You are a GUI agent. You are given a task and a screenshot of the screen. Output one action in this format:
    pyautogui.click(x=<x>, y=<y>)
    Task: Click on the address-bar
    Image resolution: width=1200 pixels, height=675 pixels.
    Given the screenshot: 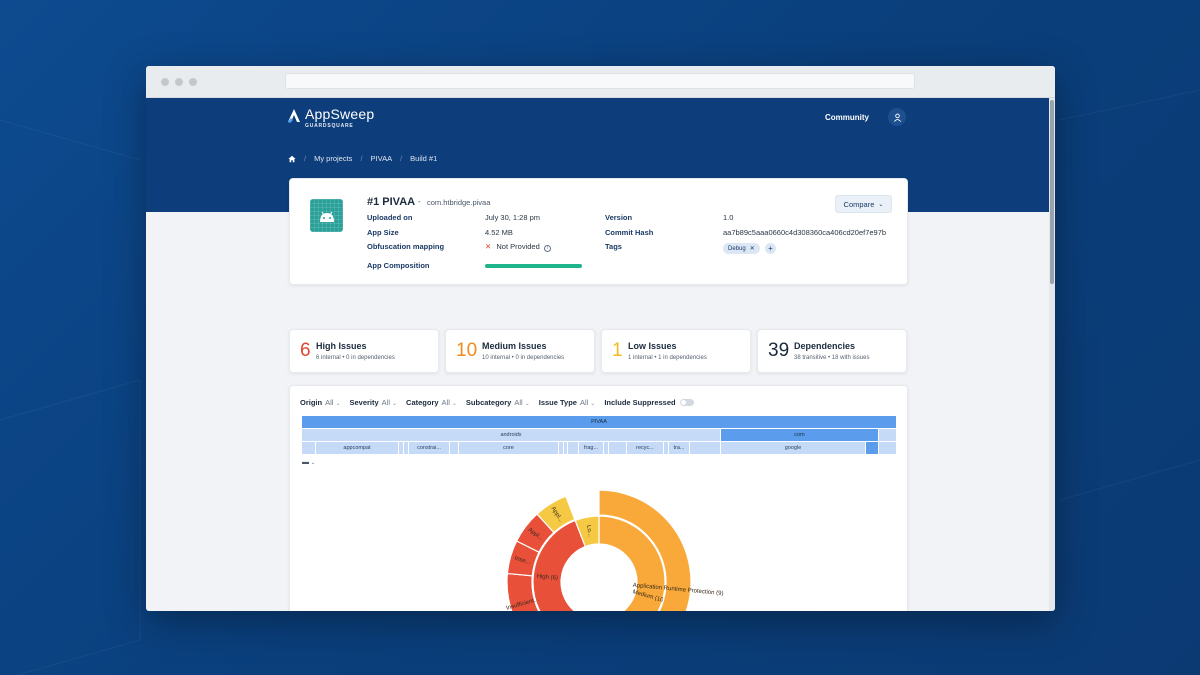 What is the action you would take?
    pyautogui.click(x=600, y=81)
    